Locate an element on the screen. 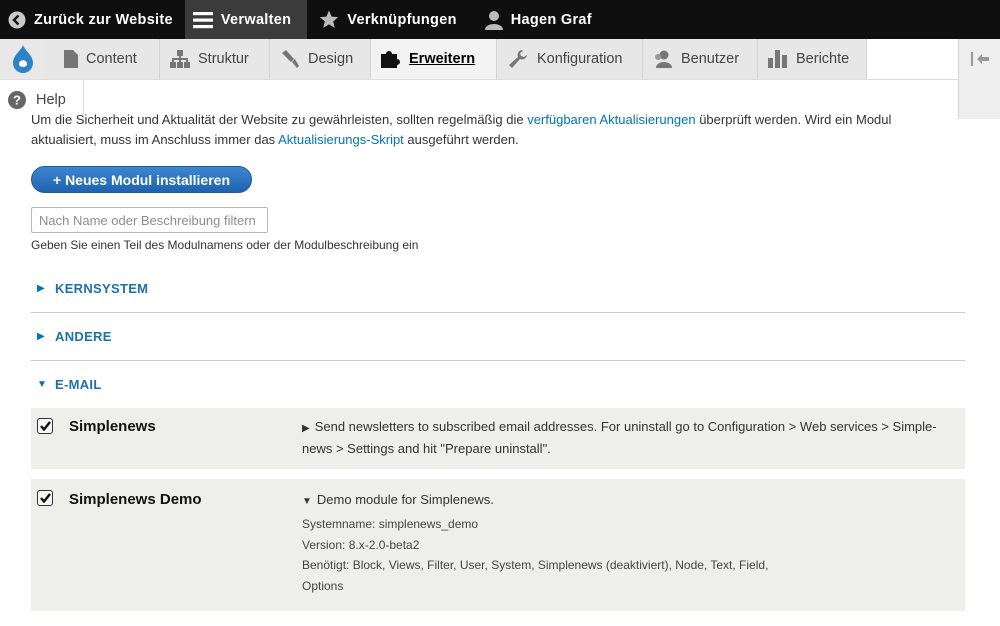  puzzle-icon is located at coordinates (390, 59).